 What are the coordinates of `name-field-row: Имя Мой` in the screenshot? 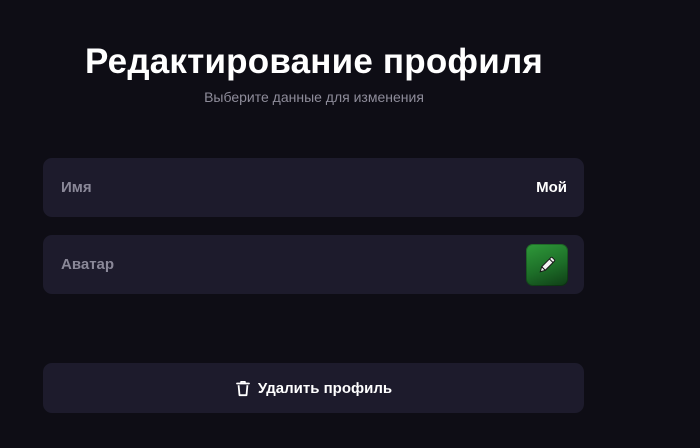 It's located at (313, 187).